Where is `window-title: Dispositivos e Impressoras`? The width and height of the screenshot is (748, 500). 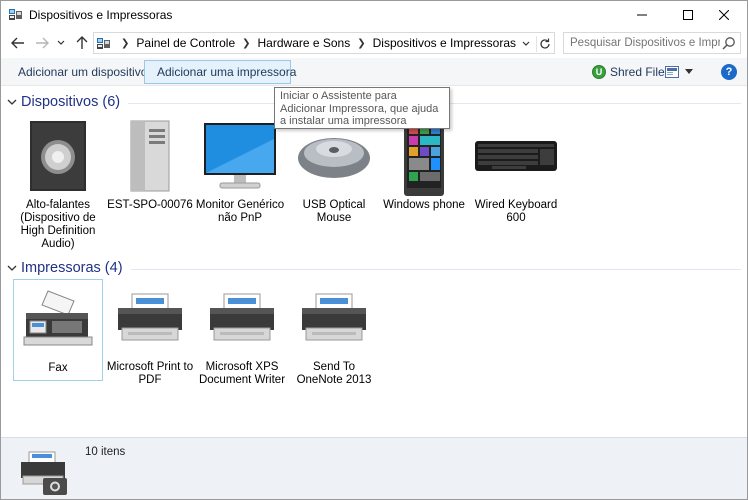
window-title: Dispositivos e Impressoras is located at coordinates (101, 15).